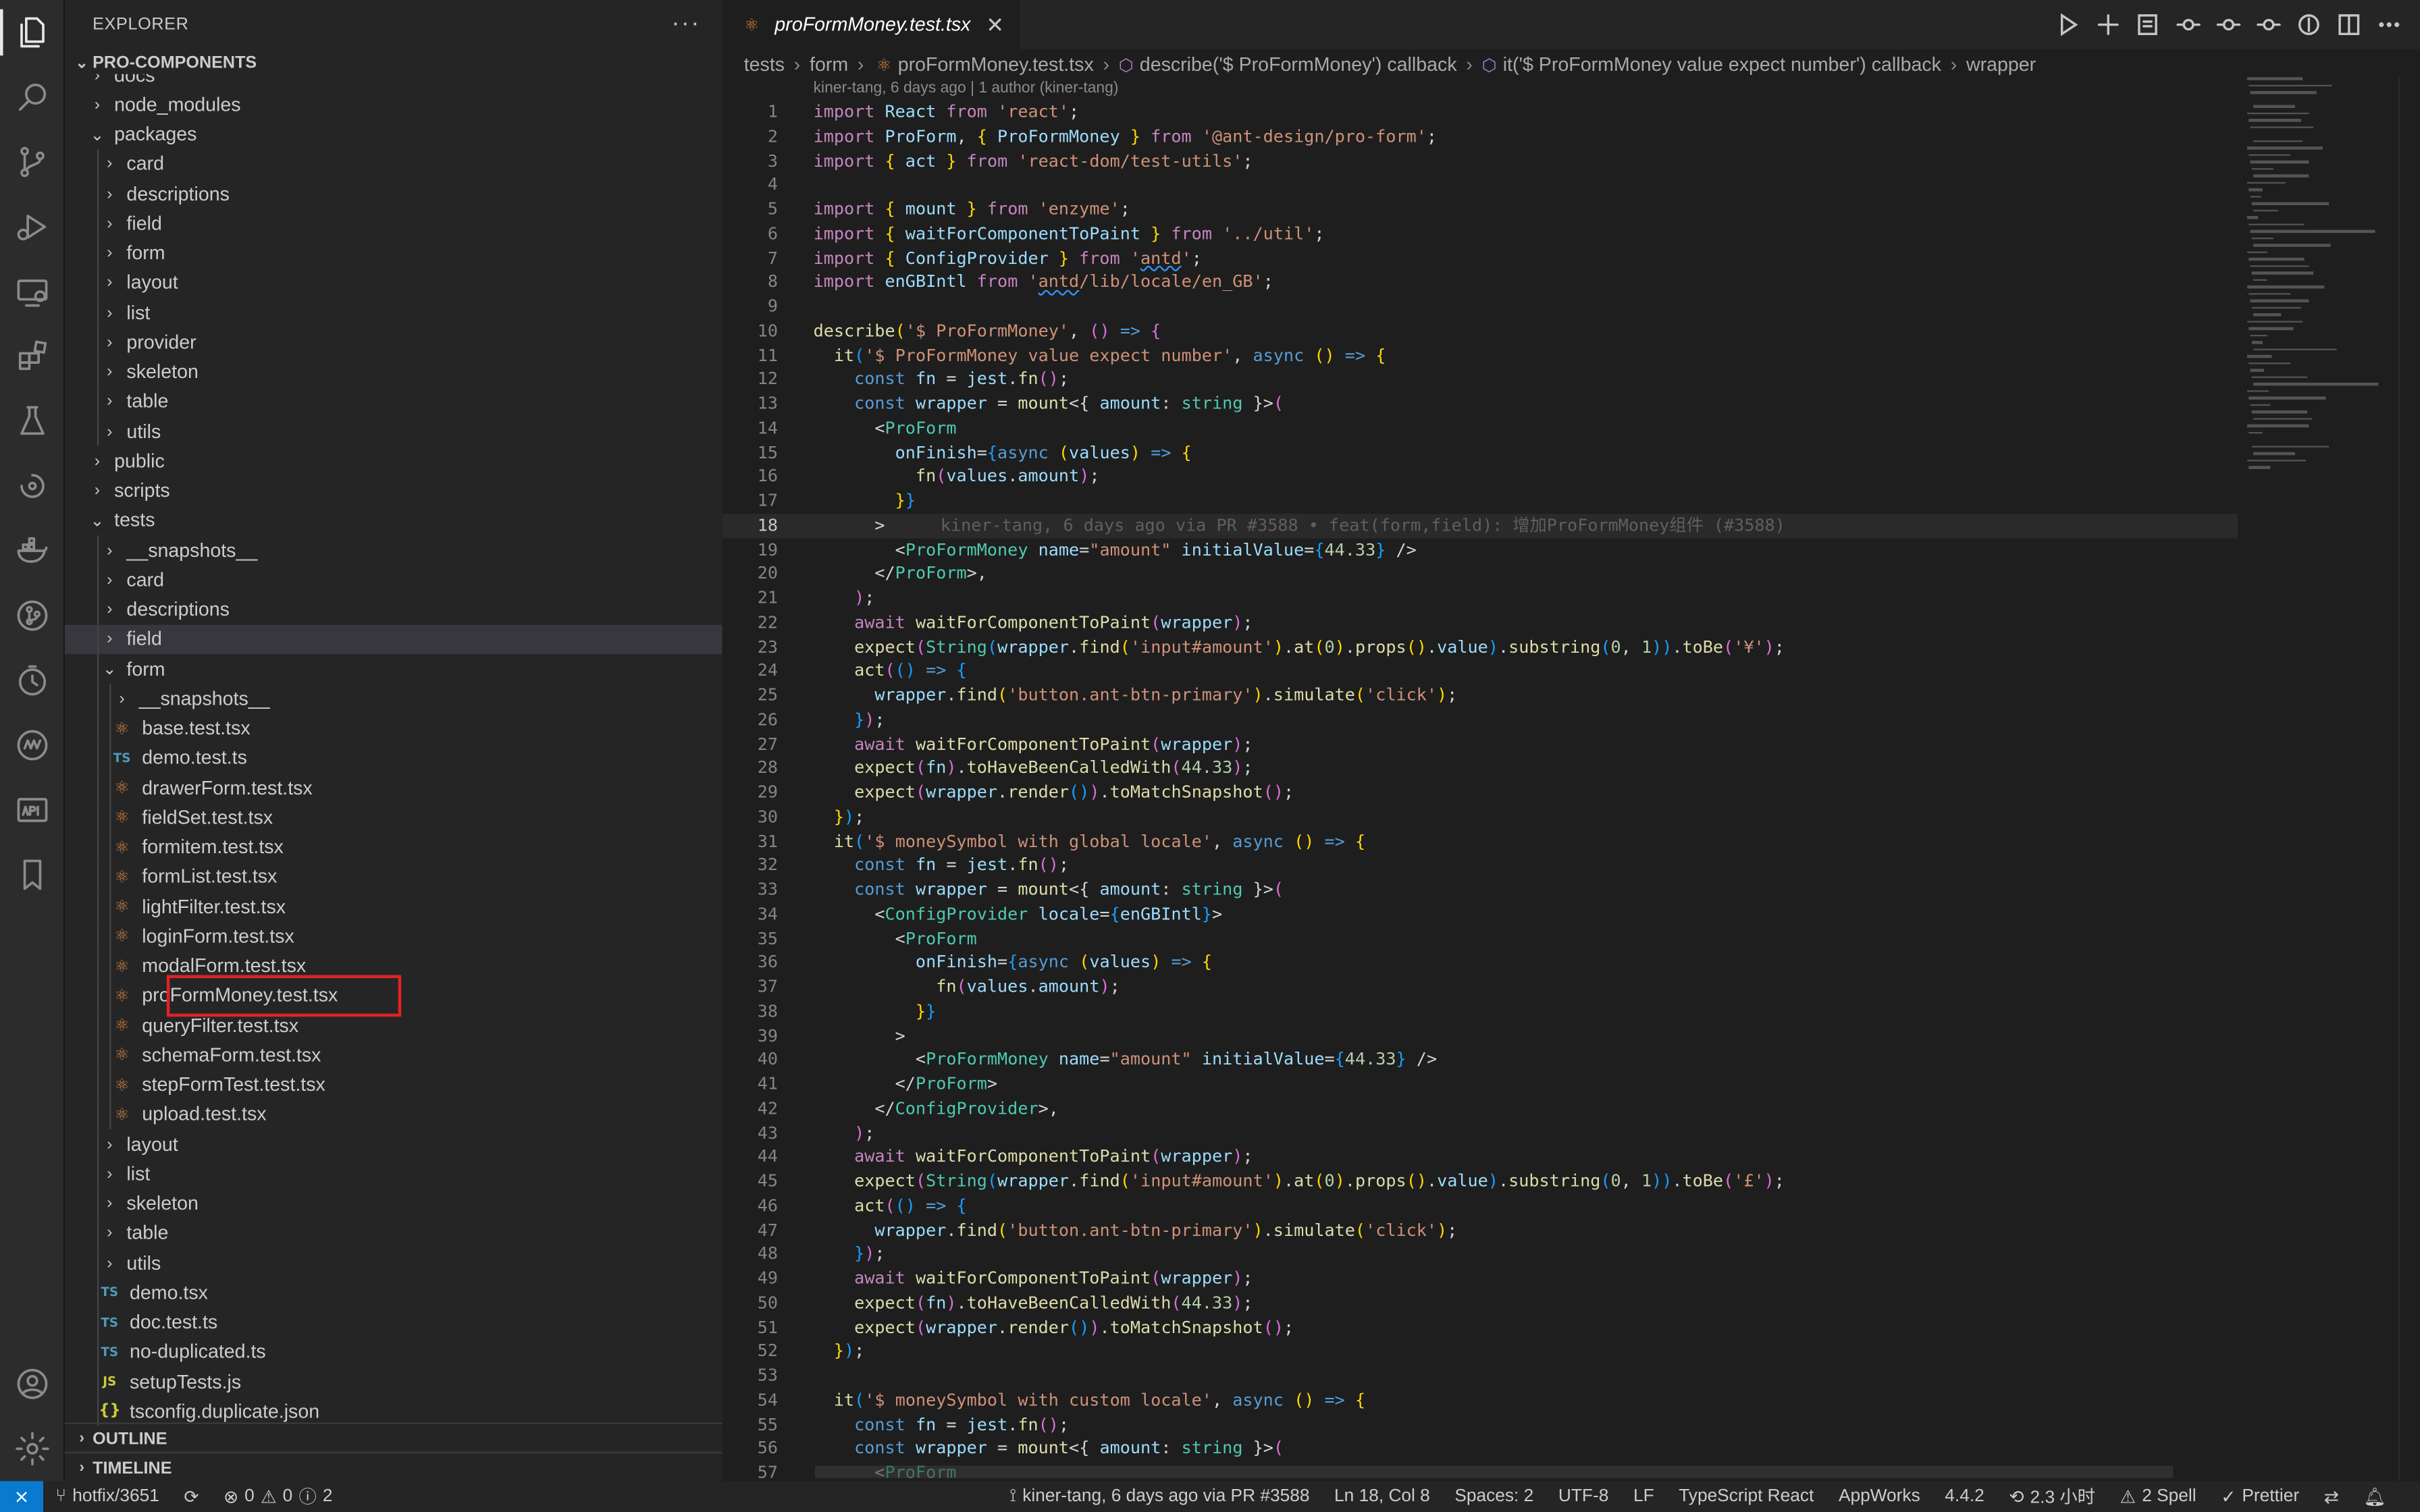 The width and height of the screenshot is (2420, 1512). I want to click on tree-folder: ⌄ packages, so click(393, 134).